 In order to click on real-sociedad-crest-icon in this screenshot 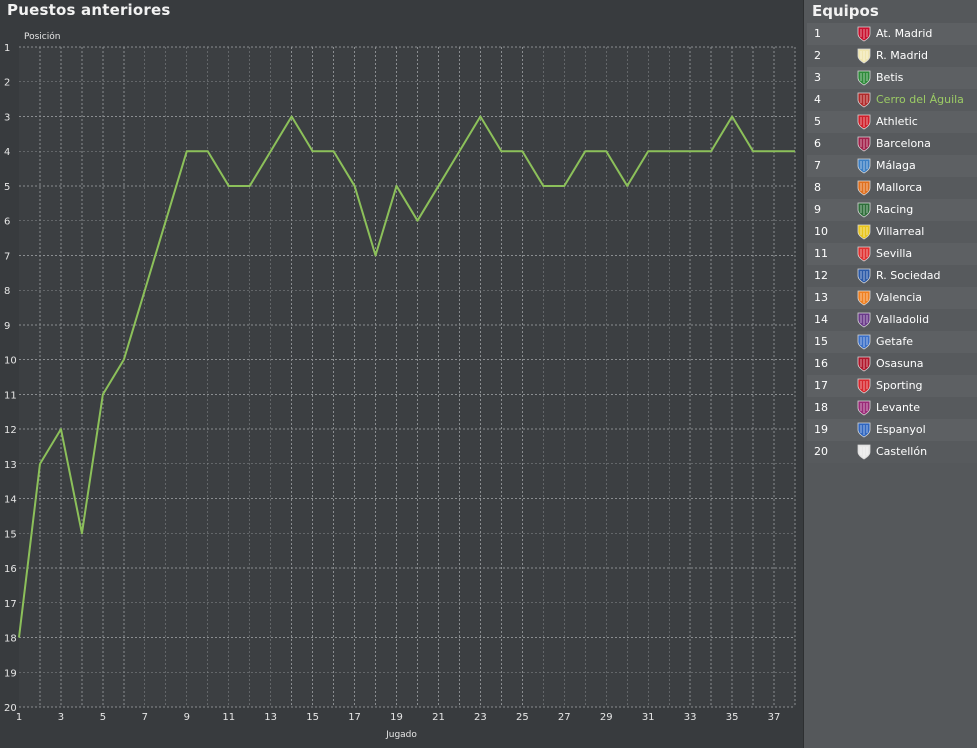, I will do `click(864, 276)`.